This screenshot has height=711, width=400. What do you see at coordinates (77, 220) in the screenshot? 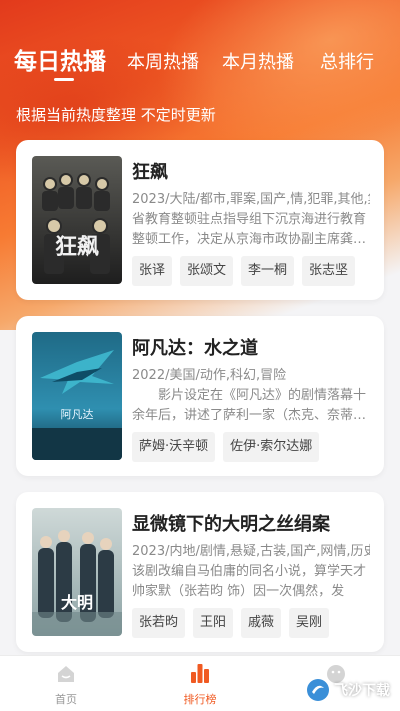
I see `poster-image: 狂飙` at bounding box center [77, 220].